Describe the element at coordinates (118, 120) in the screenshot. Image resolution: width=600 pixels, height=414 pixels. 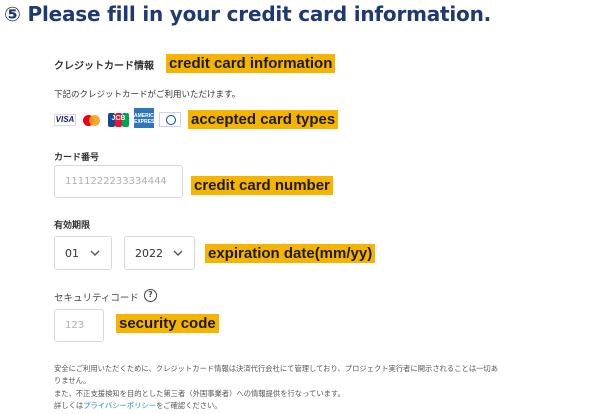
I see `jcb-icon: JCB` at that location.